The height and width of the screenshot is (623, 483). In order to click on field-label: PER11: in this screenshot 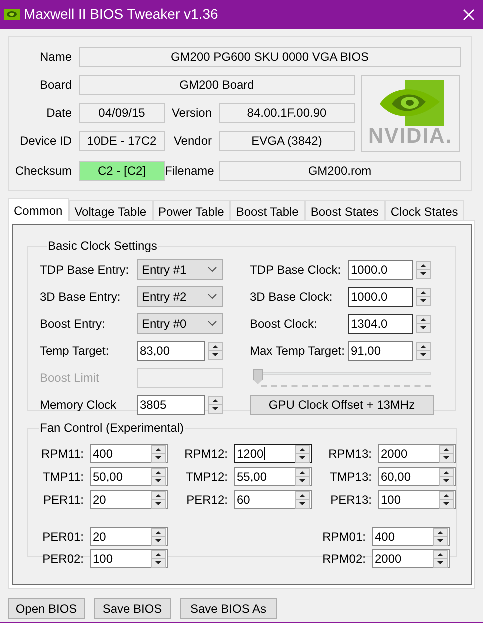, I will do `click(63, 500)`.